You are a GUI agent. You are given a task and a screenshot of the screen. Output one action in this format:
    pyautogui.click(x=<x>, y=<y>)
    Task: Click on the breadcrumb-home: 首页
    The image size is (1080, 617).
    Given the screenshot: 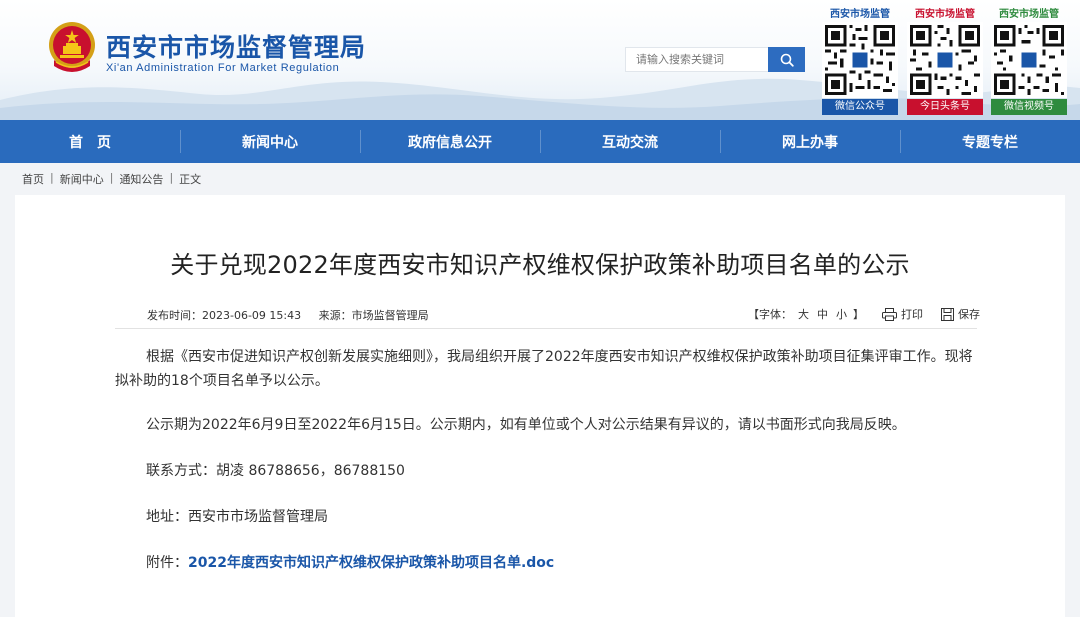 What is the action you would take?
    pyautogui.click(x=33, y=179)
    